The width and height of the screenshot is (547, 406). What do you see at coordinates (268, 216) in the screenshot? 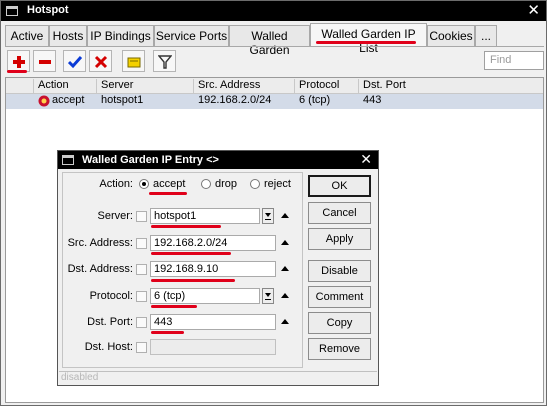
I see `server-dropdown-icon` at bounding box center [268, 216].